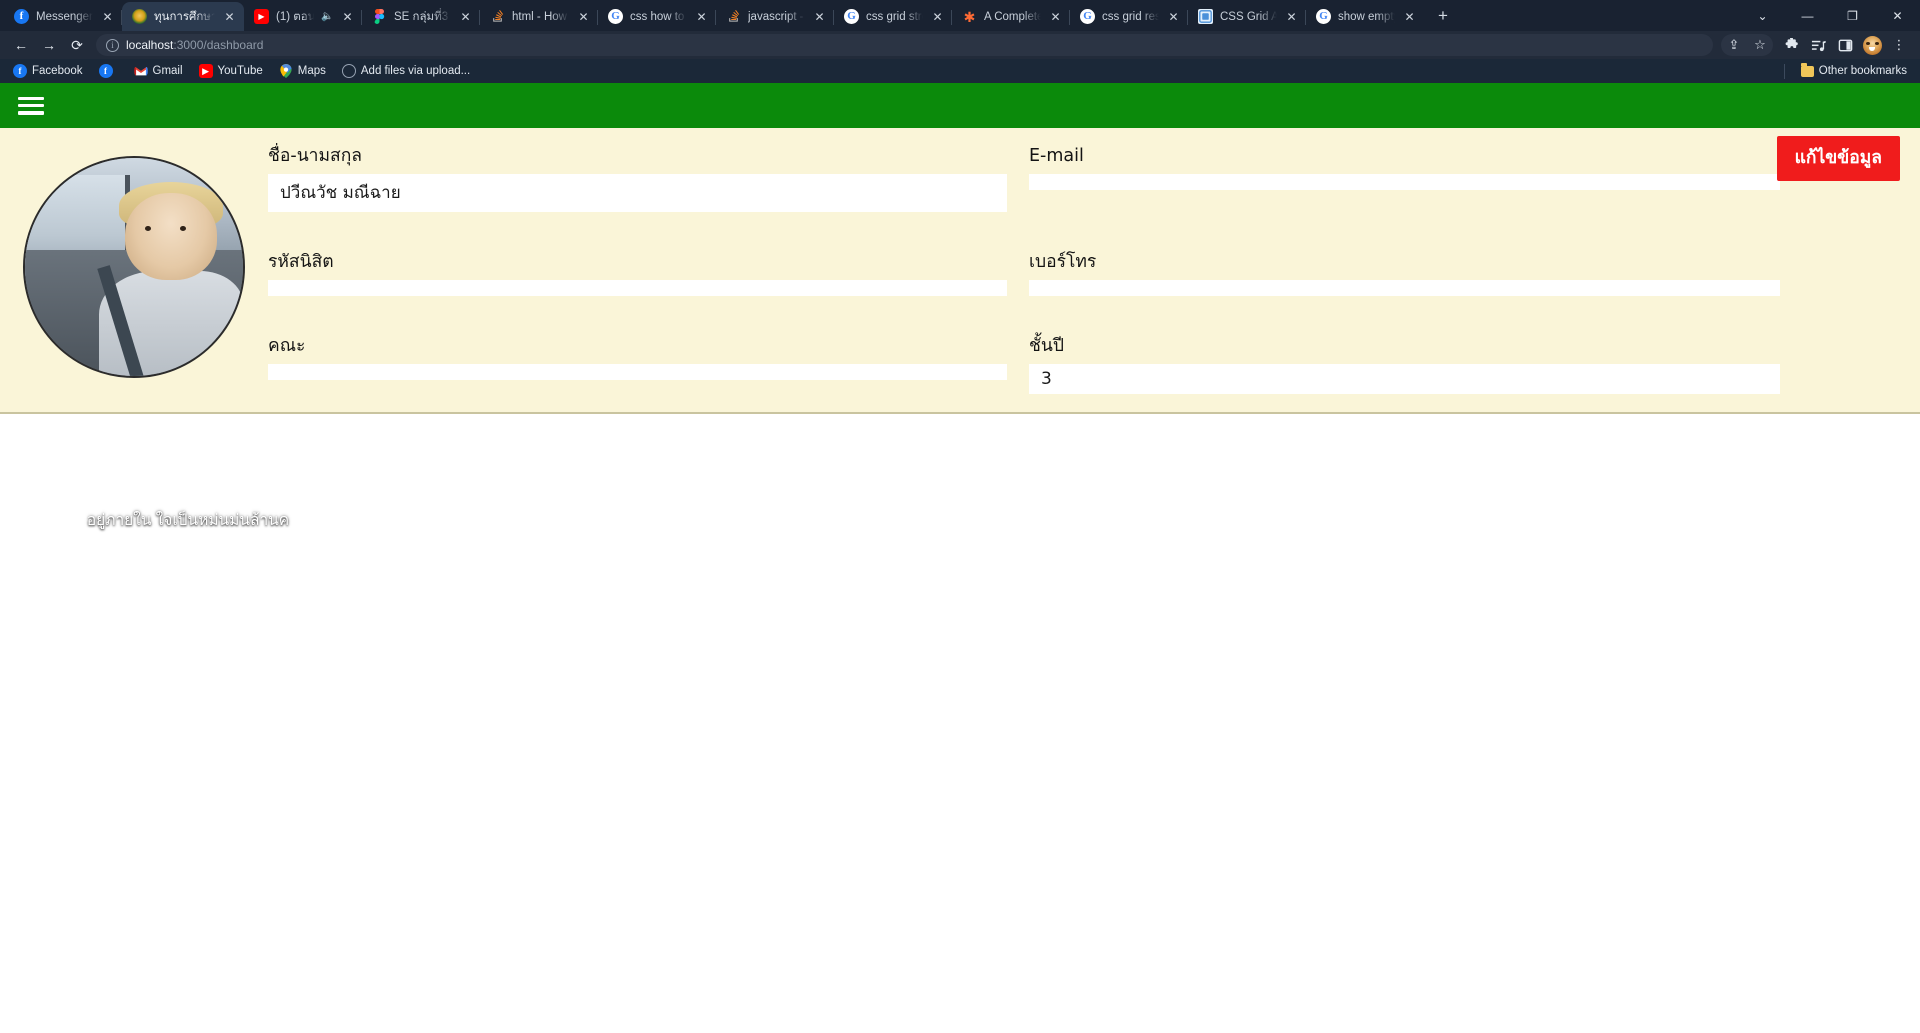 This screenshot has height=1033, width=1920. I want to click on tab-title: SE กลุ่มที่3 – Fig, so click(422, 16).